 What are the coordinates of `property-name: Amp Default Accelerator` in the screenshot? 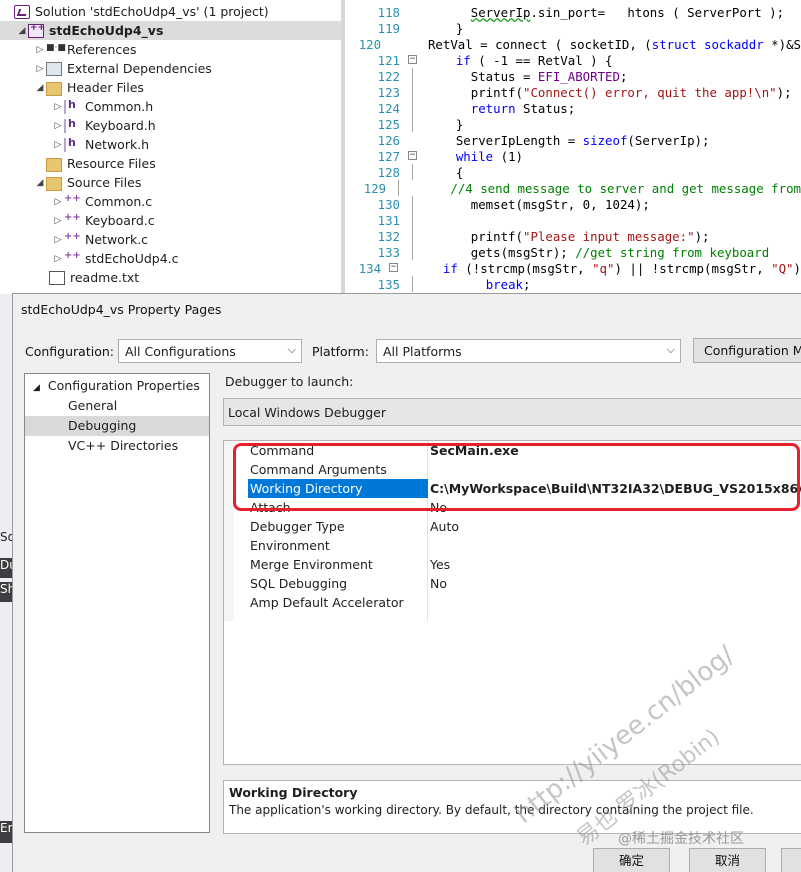 It's located at (327, 602).